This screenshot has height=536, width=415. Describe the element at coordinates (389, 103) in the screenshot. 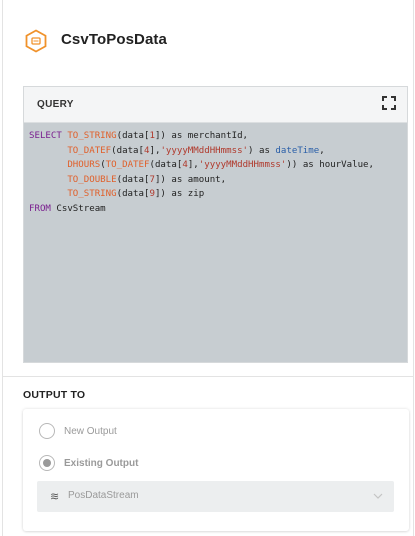

I see `expand-icon` at that location.